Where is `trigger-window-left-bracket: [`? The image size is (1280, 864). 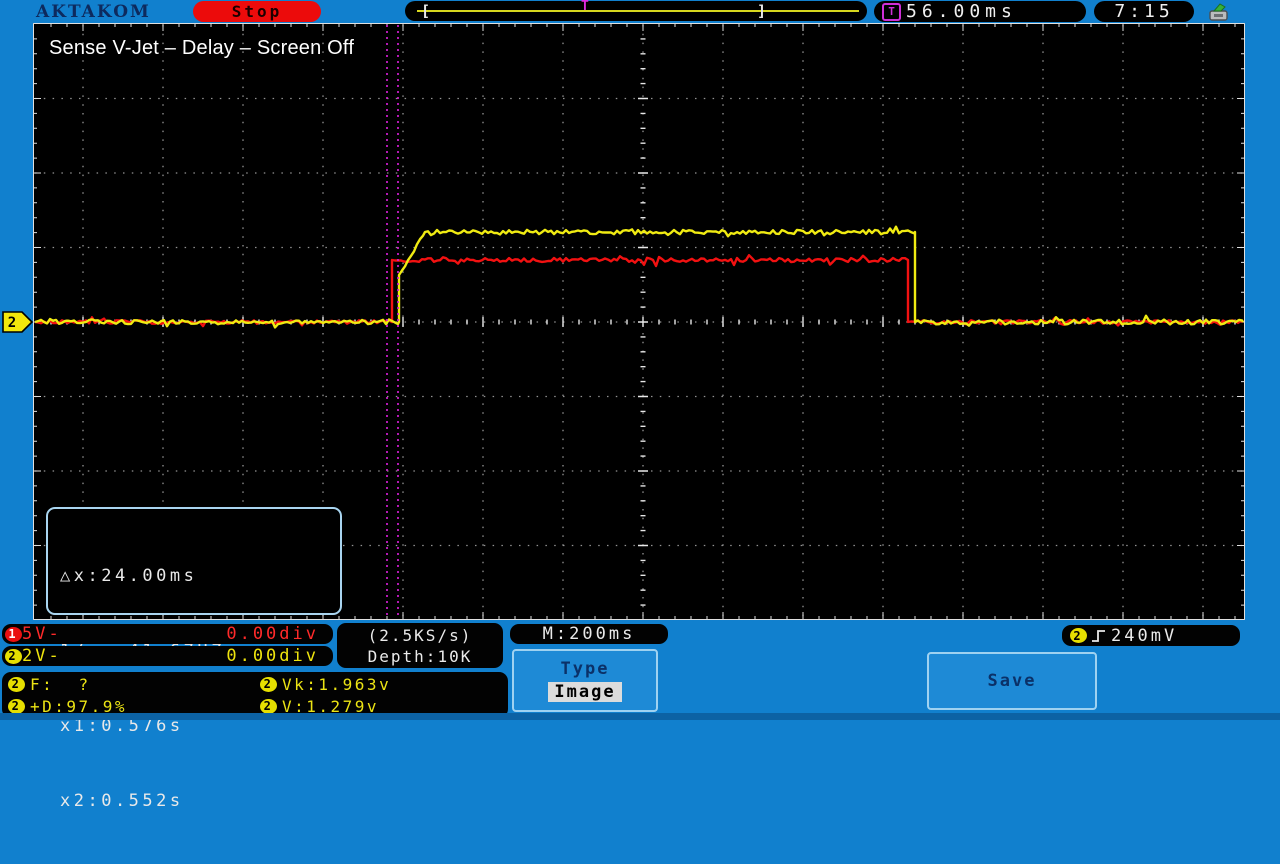 trigger-window-left-bracket: [ is located at coordinates (426, 11).